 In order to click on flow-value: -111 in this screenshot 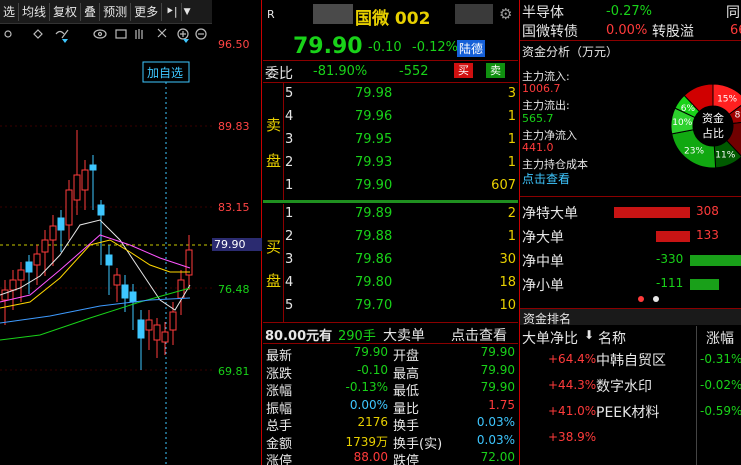, I will do `click(670, 283)`.